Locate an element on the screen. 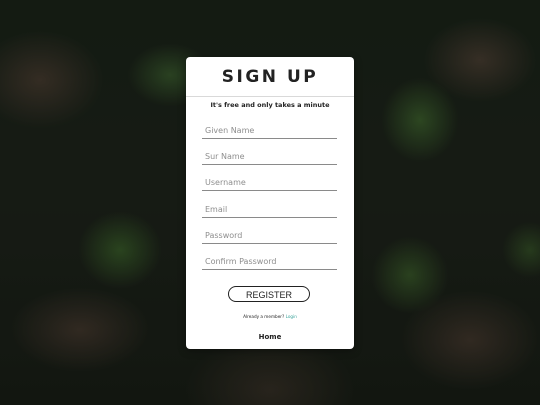  password-field is located at coordinates (269, 236).